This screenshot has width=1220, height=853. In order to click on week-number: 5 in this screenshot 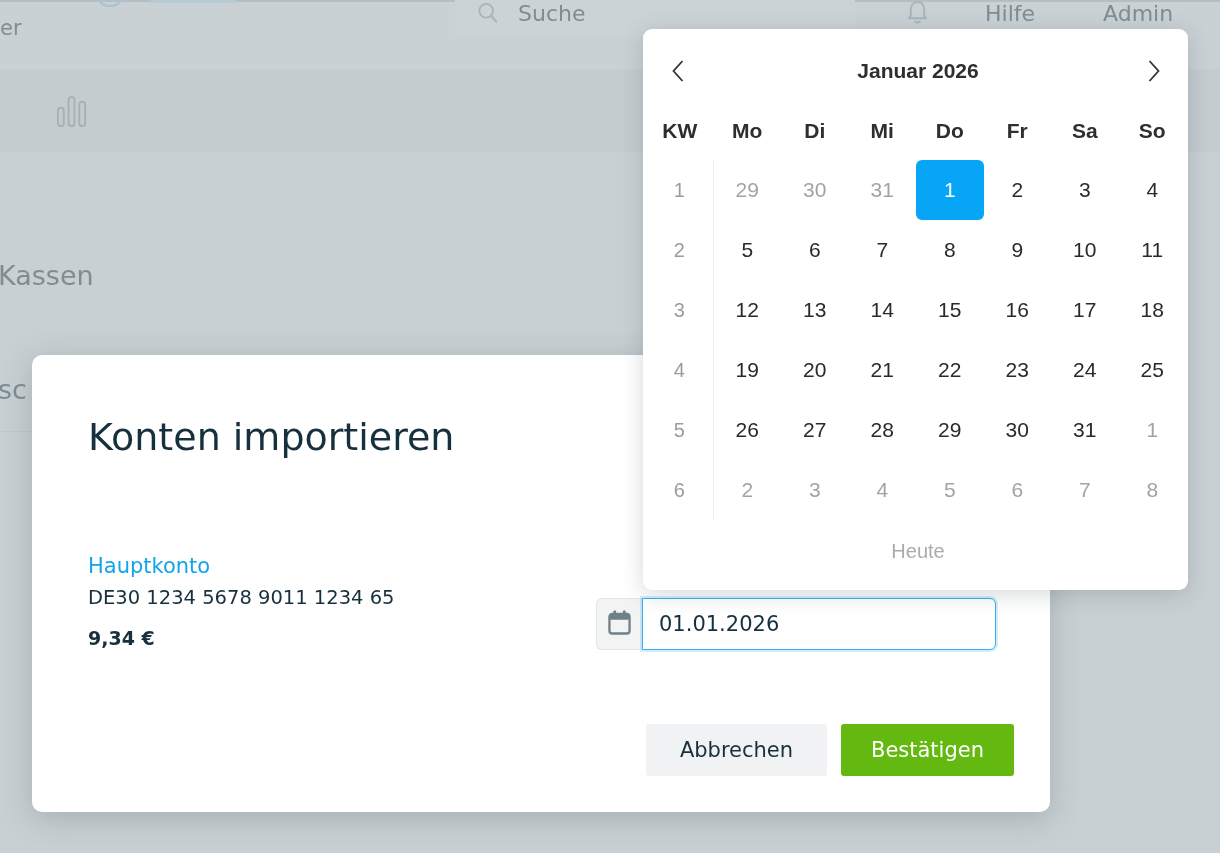, I will do `click(679, 430)`.